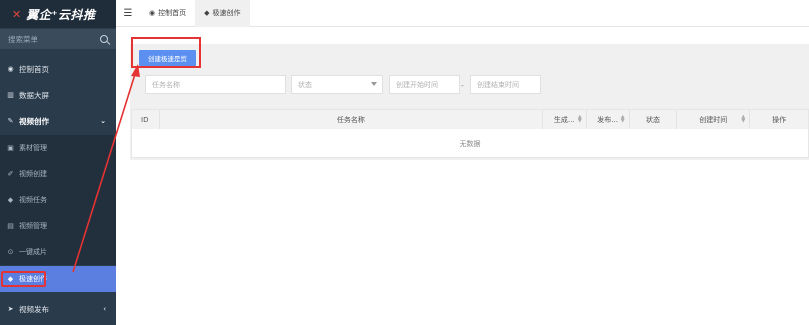 This screenshot has width=809, height=325. I want to click on column-task-name: 任务名称, so click(351, 119).